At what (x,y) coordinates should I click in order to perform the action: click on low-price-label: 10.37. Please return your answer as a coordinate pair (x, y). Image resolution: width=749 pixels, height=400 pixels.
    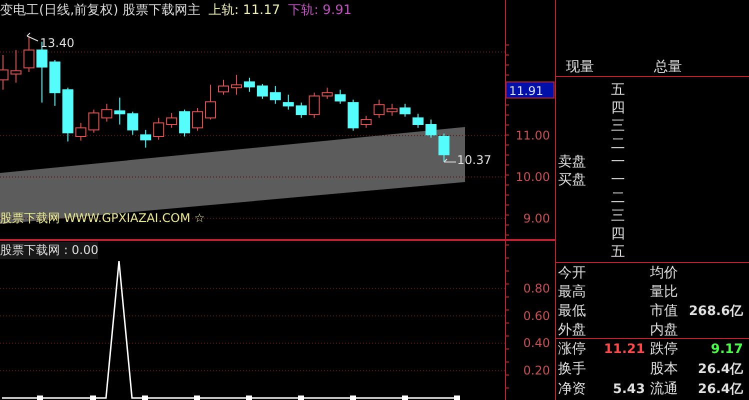
    Looking at the image, I should click on (474, 160).